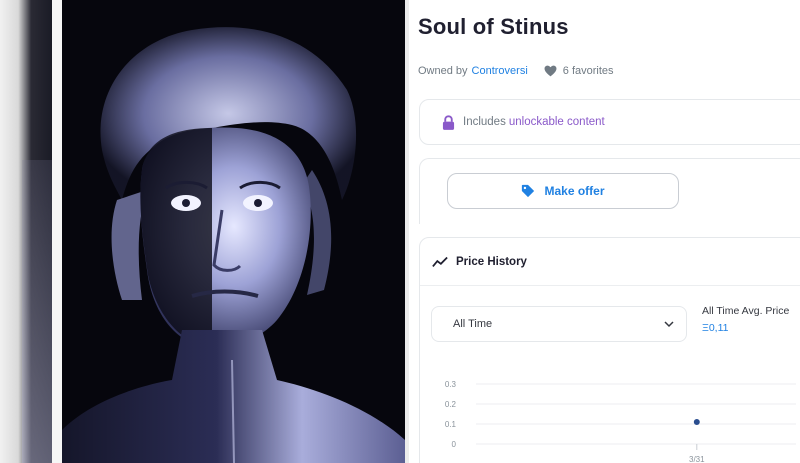 The width and height of the screenshot is (800, 463). I want to click on make-offer-label: Make offer, so click(574, 191).